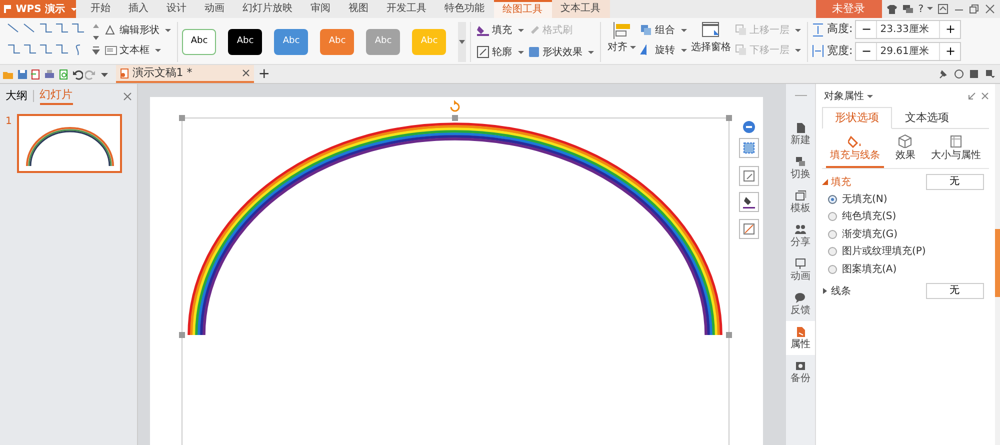 Image resolution: width=1000 pixels, height=445 pixels. Describe the element at coordinates (622, 30) in the screenshot. I see `align-icon` at that location.